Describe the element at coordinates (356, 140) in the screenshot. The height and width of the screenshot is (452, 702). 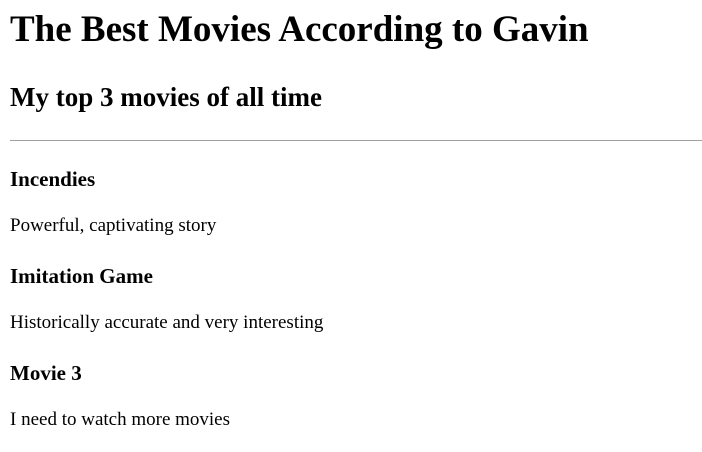
I see `divider` at that location.